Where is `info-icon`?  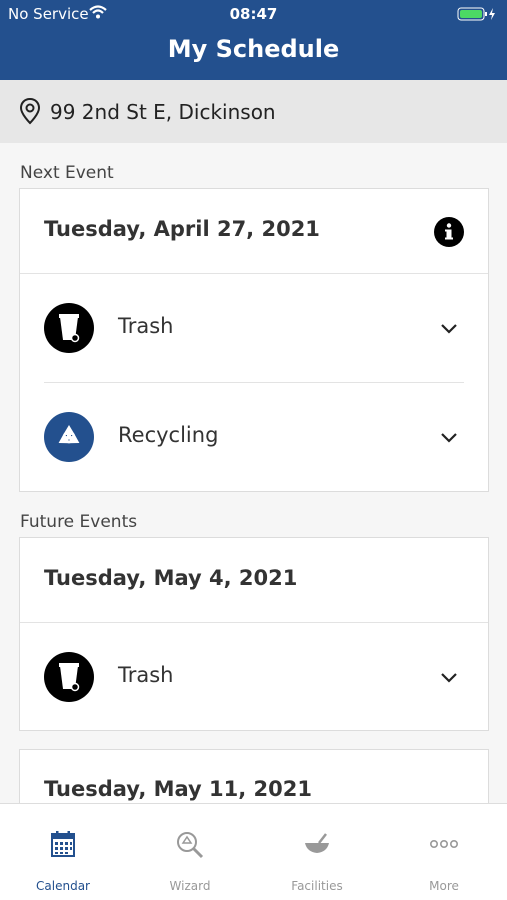 info-icon is located at coordinates (449, 234).